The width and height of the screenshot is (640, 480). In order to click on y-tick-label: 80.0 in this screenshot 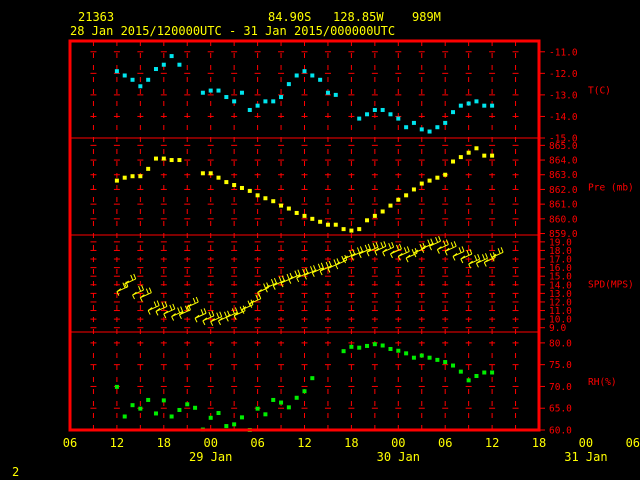, I will do `click(560, 343)`.